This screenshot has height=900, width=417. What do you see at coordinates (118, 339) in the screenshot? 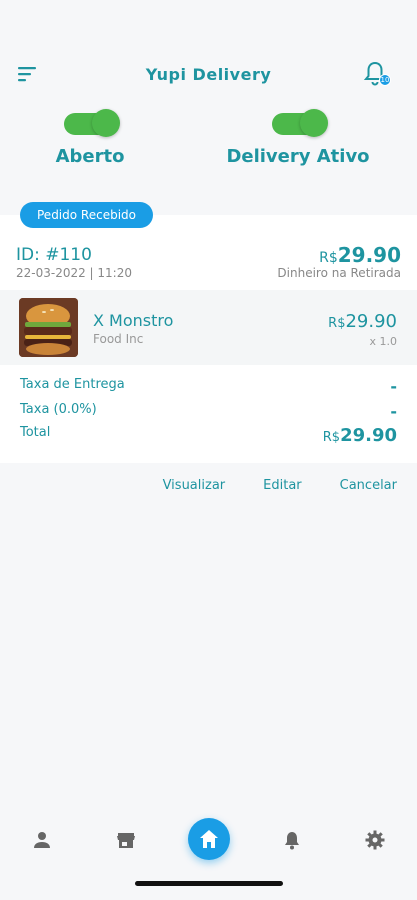
I see `item-vendor: Food Inc` at bounding box center [118, 339].